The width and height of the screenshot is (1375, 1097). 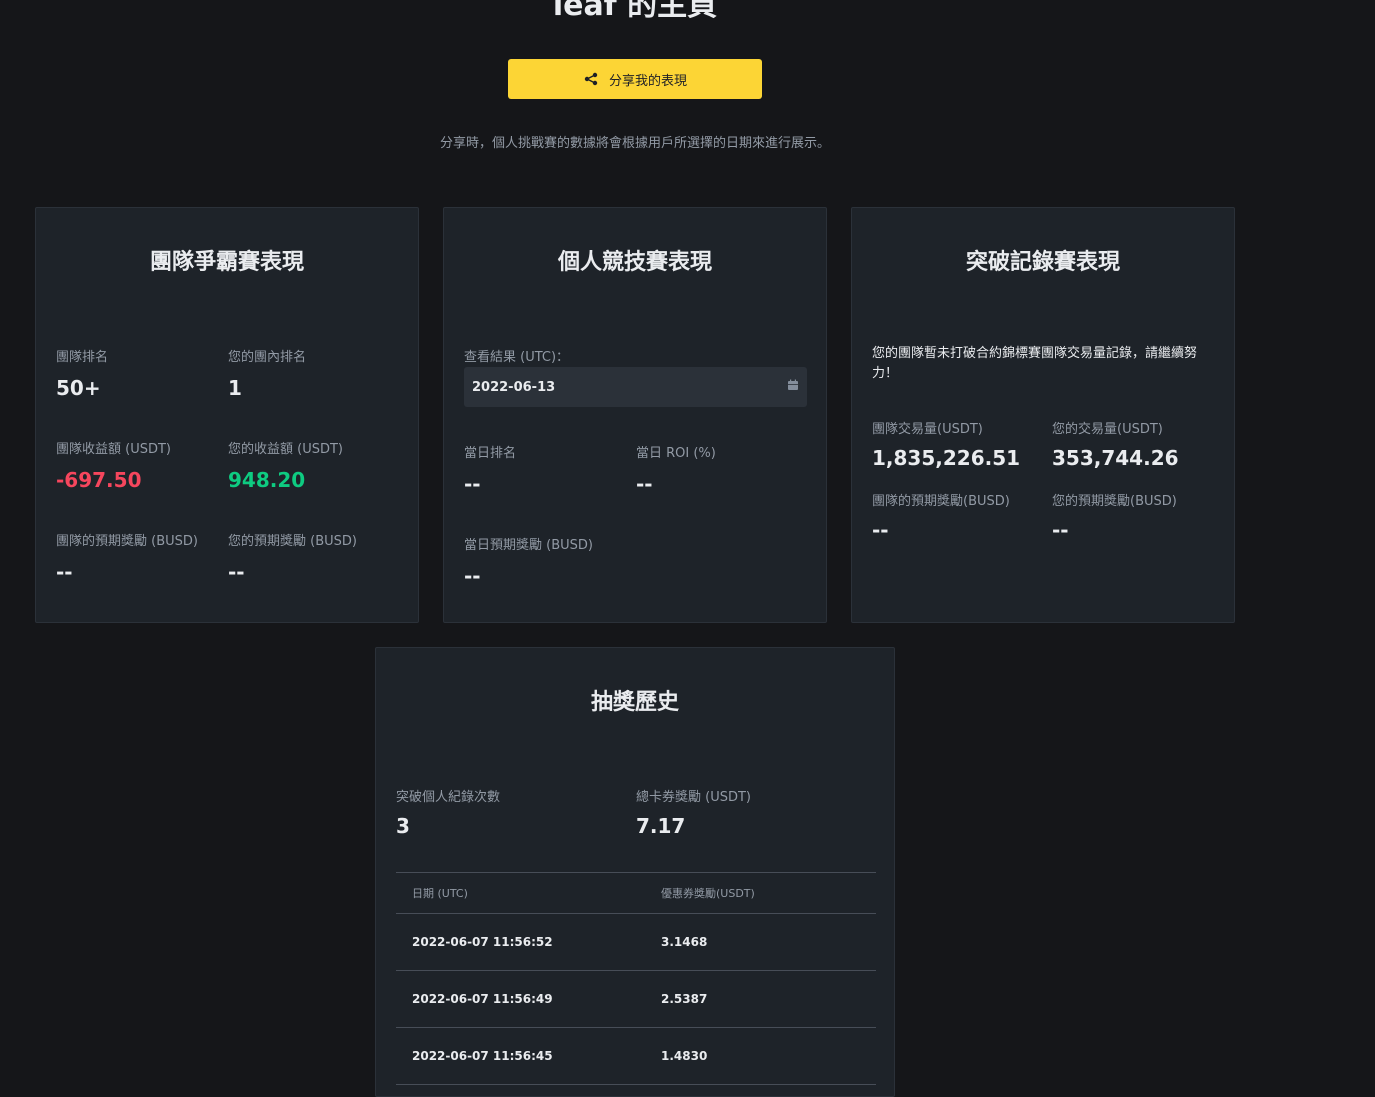 What do you see at coordinates (528, 545) in the screenshot?
I see `daily-reward-label: 當日預期獎勵 (BUSD)` at bounding box center [528, 545].